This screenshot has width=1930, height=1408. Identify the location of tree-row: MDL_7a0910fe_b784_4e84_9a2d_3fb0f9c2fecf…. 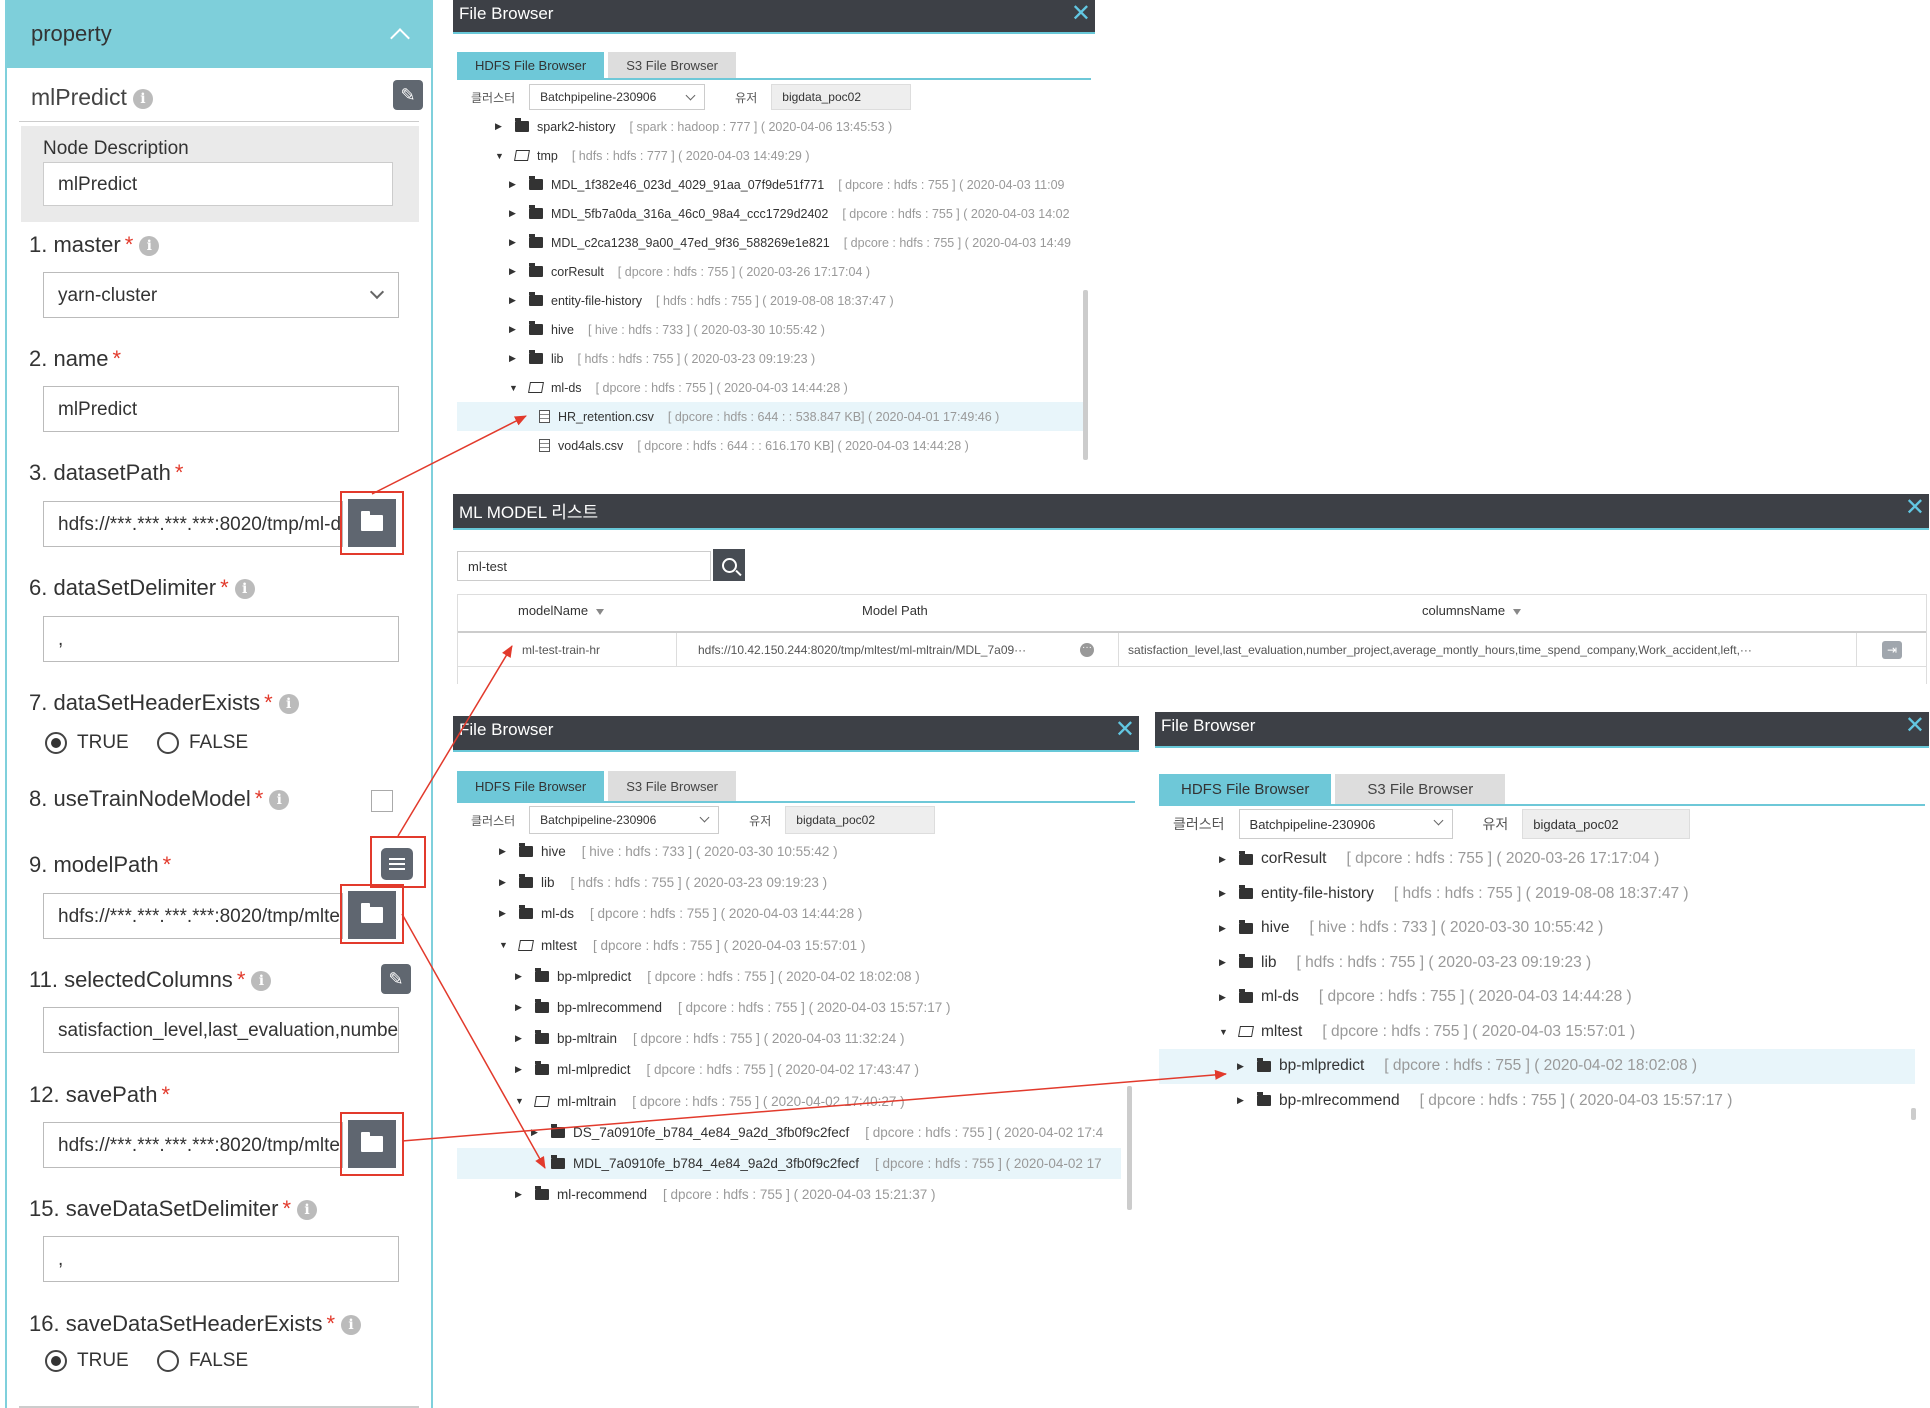
(789, 1164).